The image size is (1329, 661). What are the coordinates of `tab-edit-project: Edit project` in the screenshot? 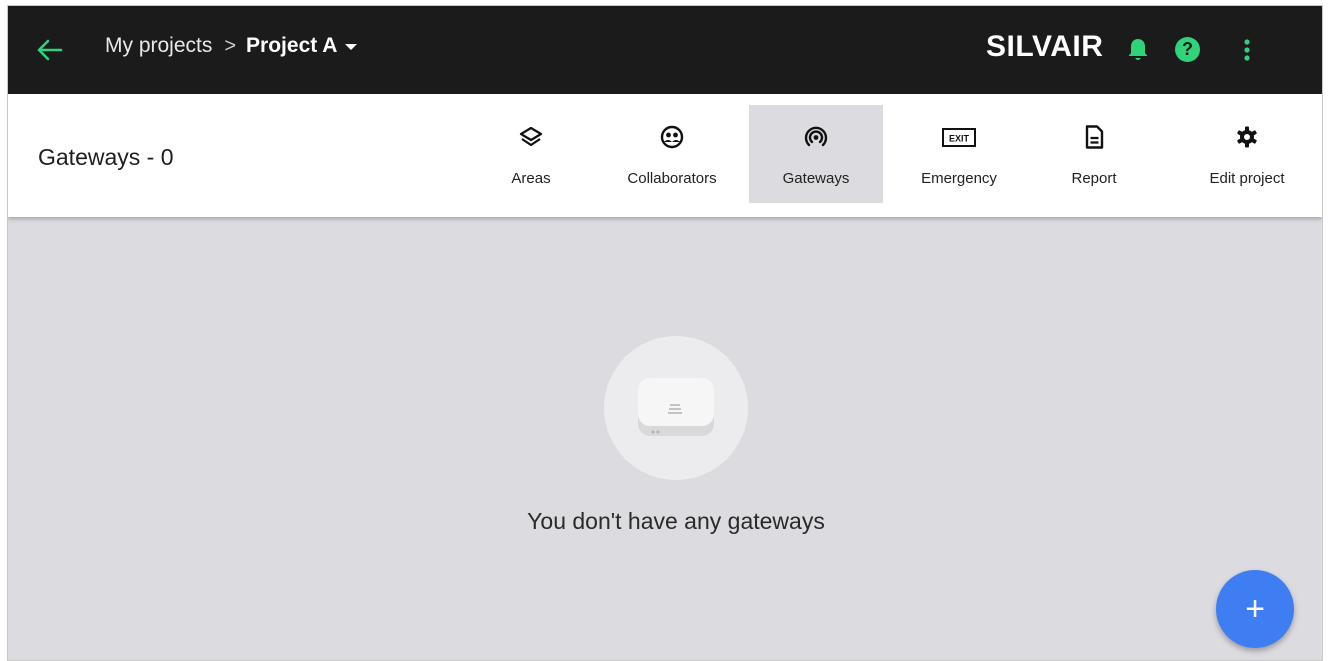 It's located at (1247, 154).